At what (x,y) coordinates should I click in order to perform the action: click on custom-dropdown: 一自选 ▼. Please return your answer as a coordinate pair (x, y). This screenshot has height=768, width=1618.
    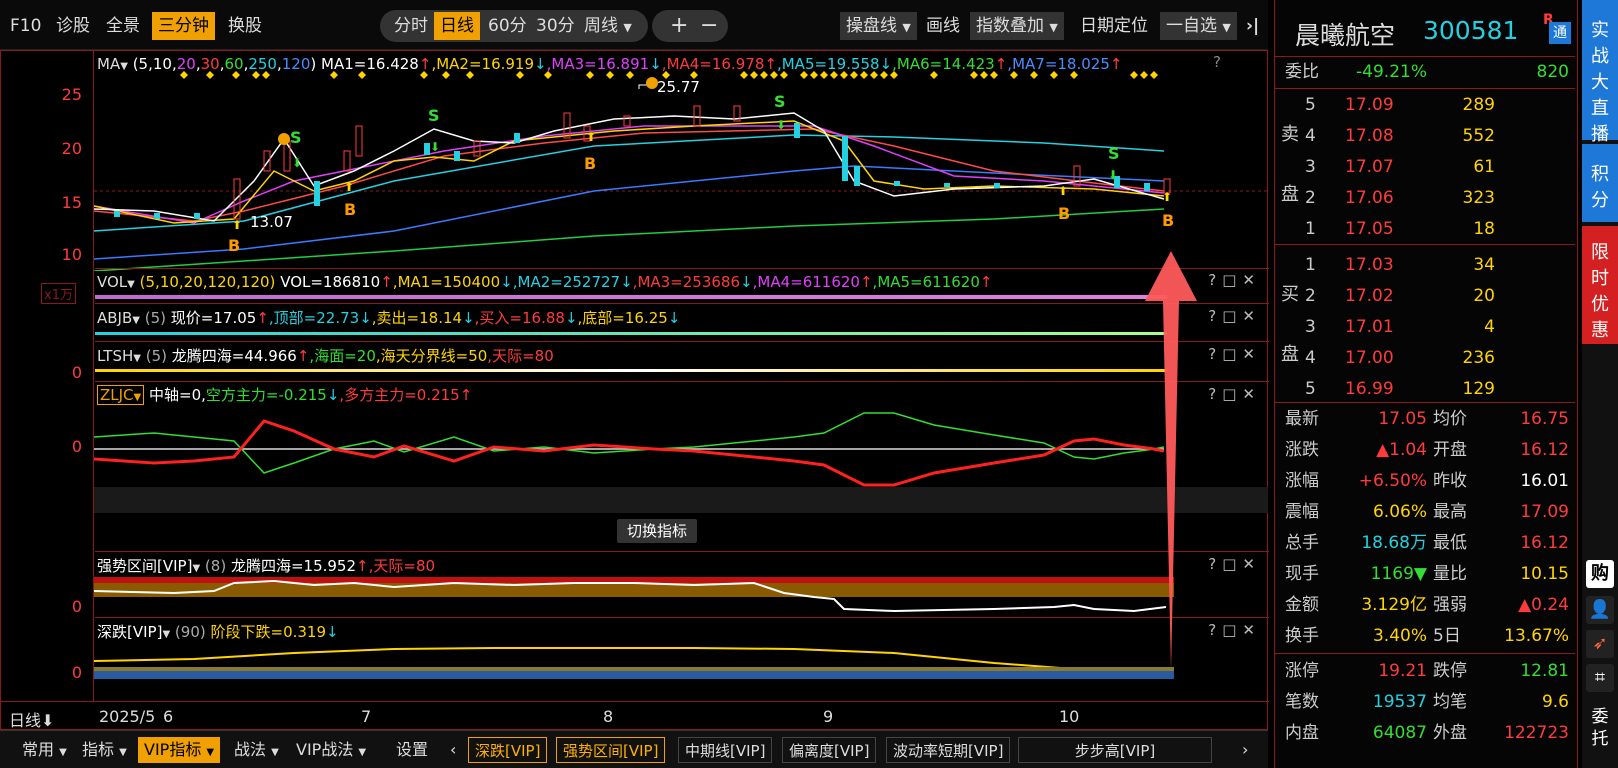
    Looking at the image, I should click on (1198, 26).